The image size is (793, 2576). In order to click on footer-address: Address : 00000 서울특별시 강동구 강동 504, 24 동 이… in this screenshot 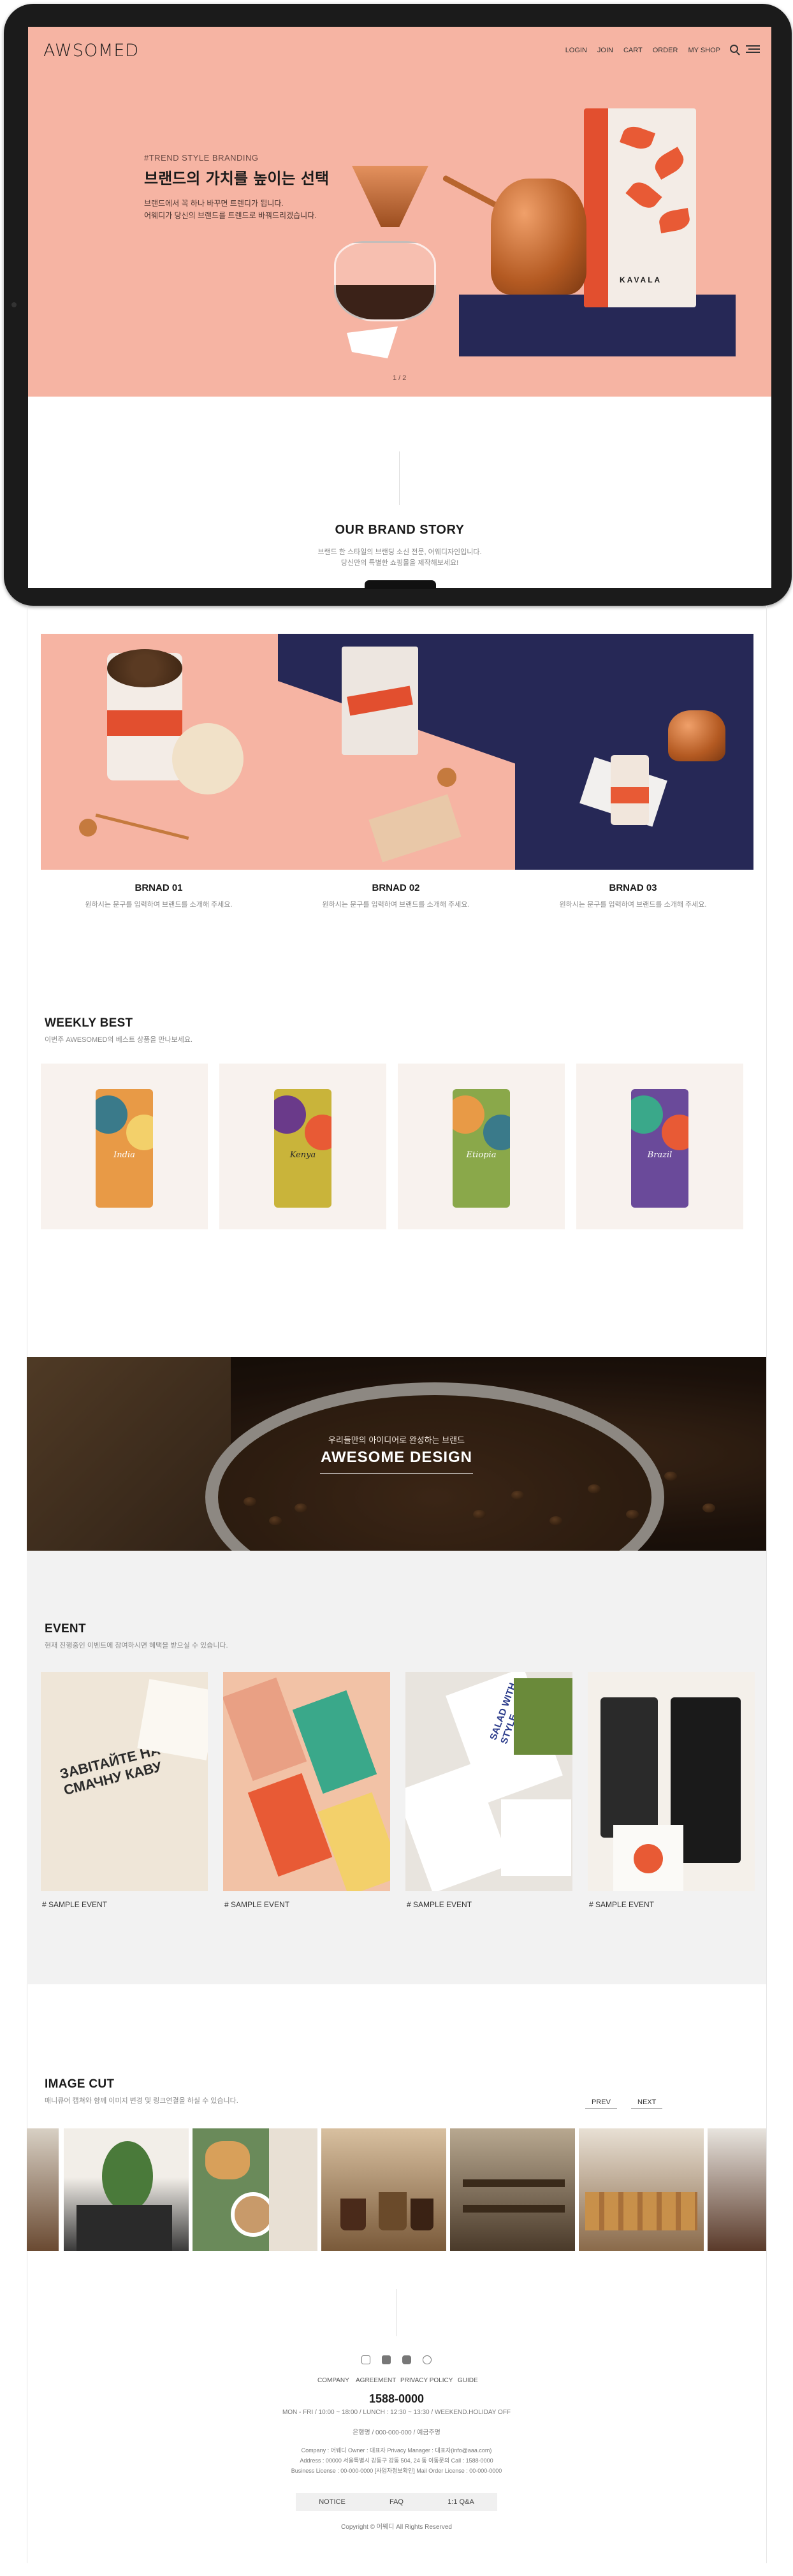, I will do `click(396, 2460)`.